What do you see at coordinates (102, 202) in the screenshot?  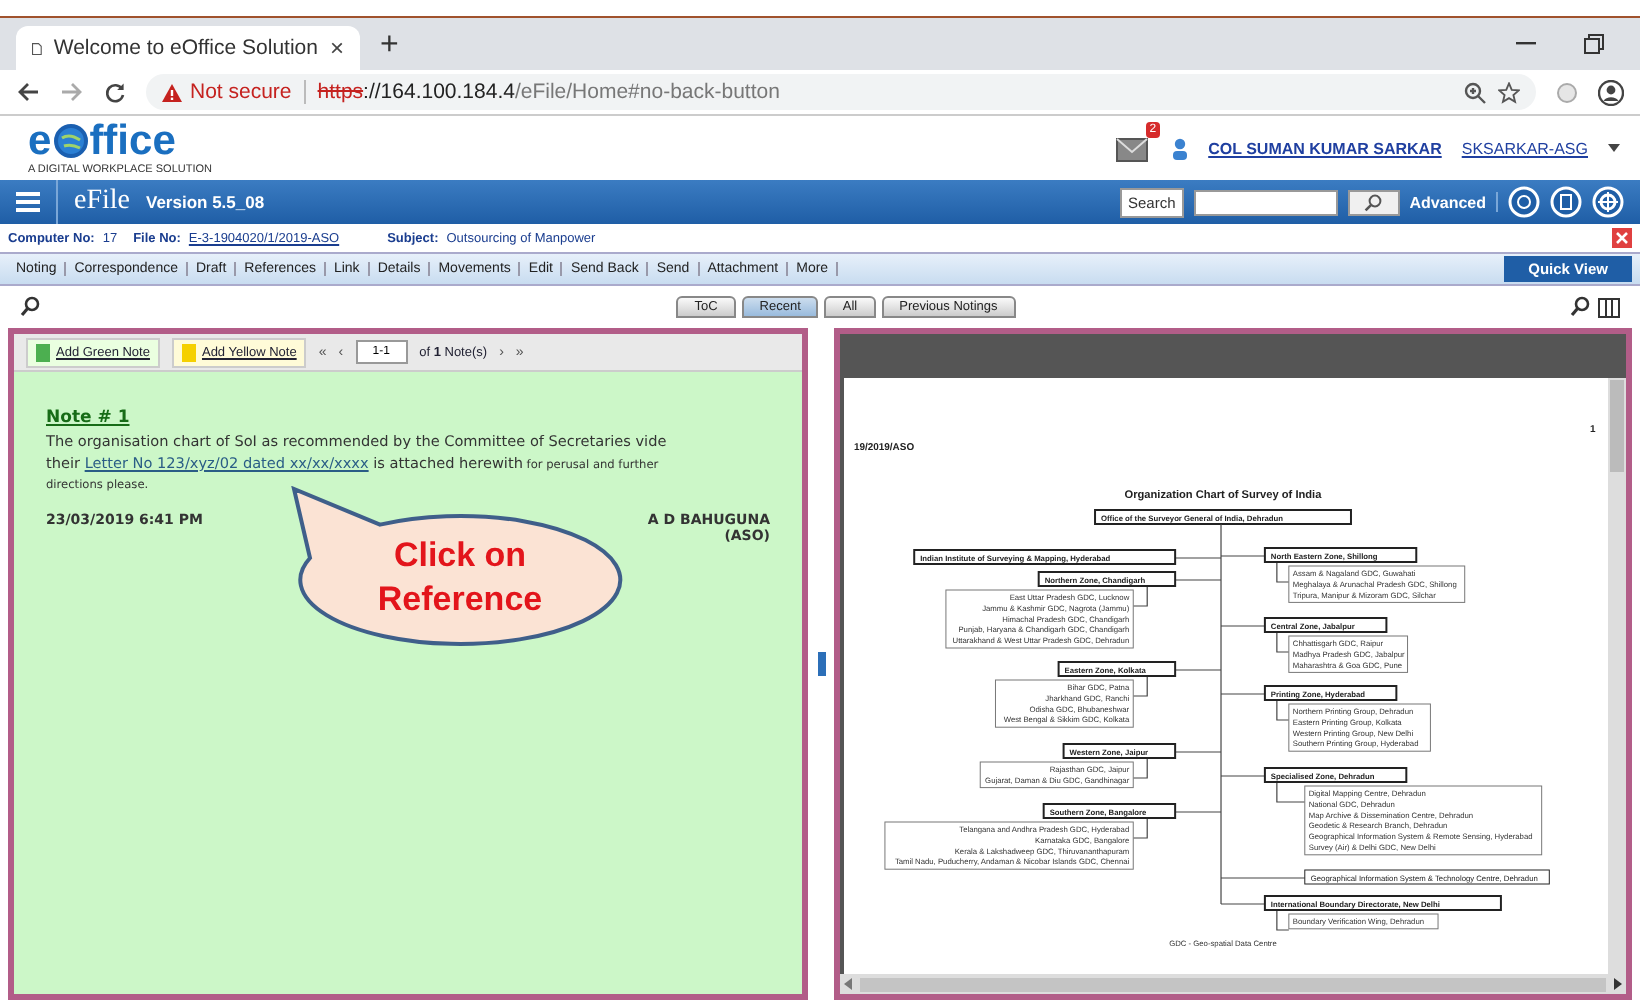 I see `app-title: eFile` at bounding box center [102, 202].